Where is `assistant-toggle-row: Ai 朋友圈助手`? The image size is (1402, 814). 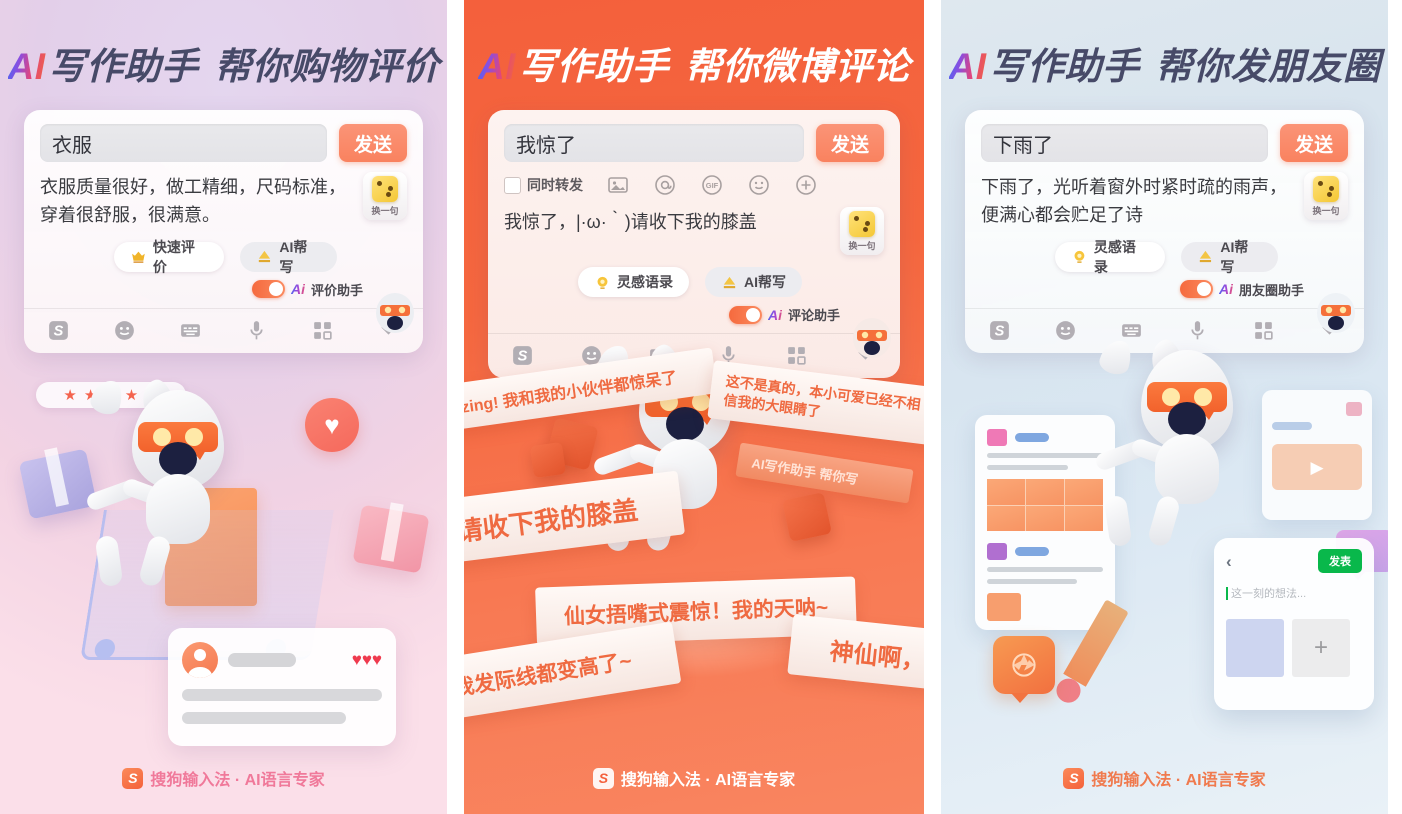 assistant-toggle-row: Ai 朋友圈助手 is located at coordinates (1164, 289).